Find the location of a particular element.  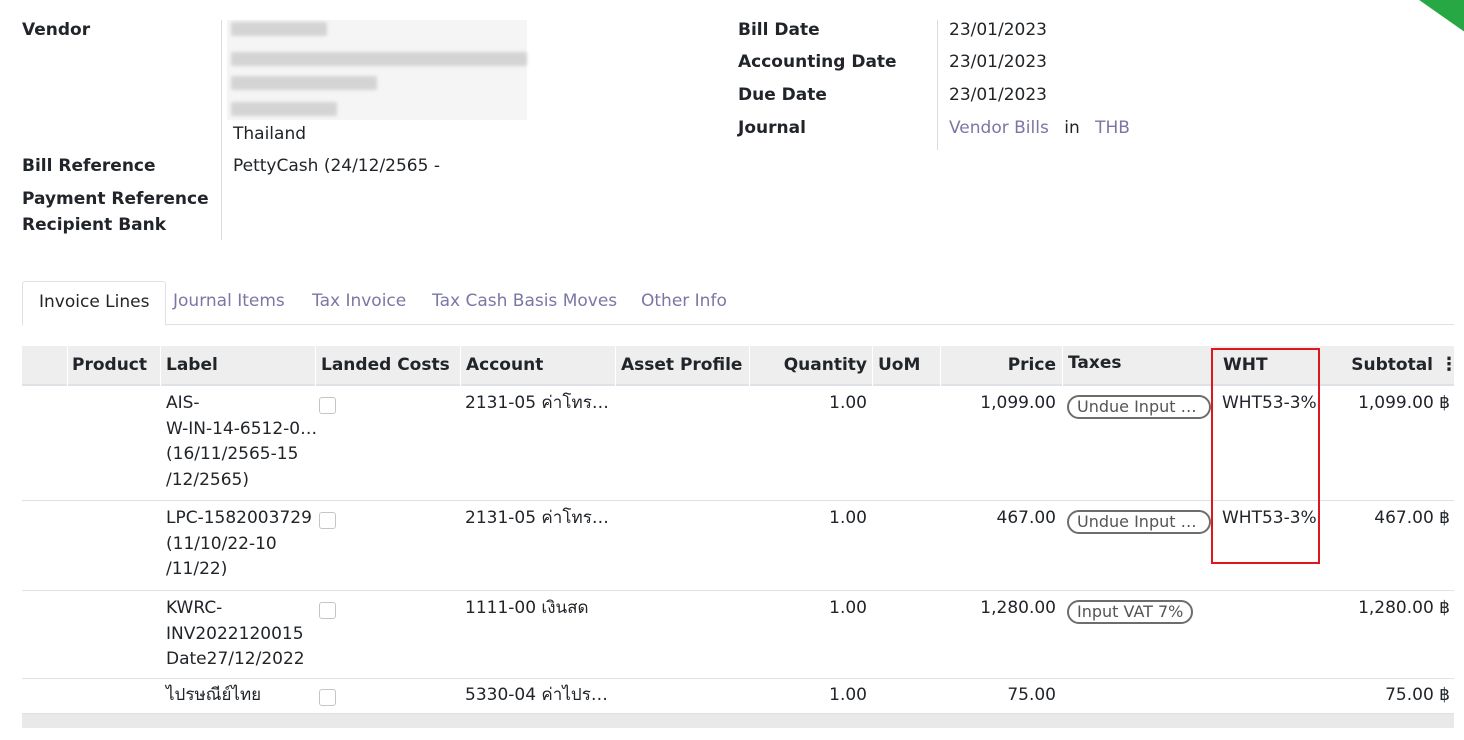

accounting-date-field: 23/01/2023 is located at coordinates (998, 62).